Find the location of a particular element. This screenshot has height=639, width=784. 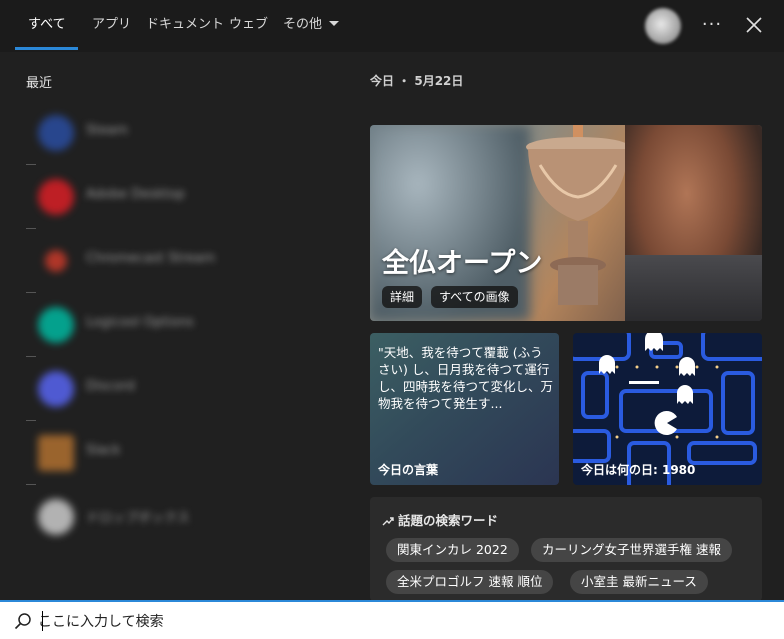

trending-heading: 話題の検索ワード is located at coordinates (440, 519).